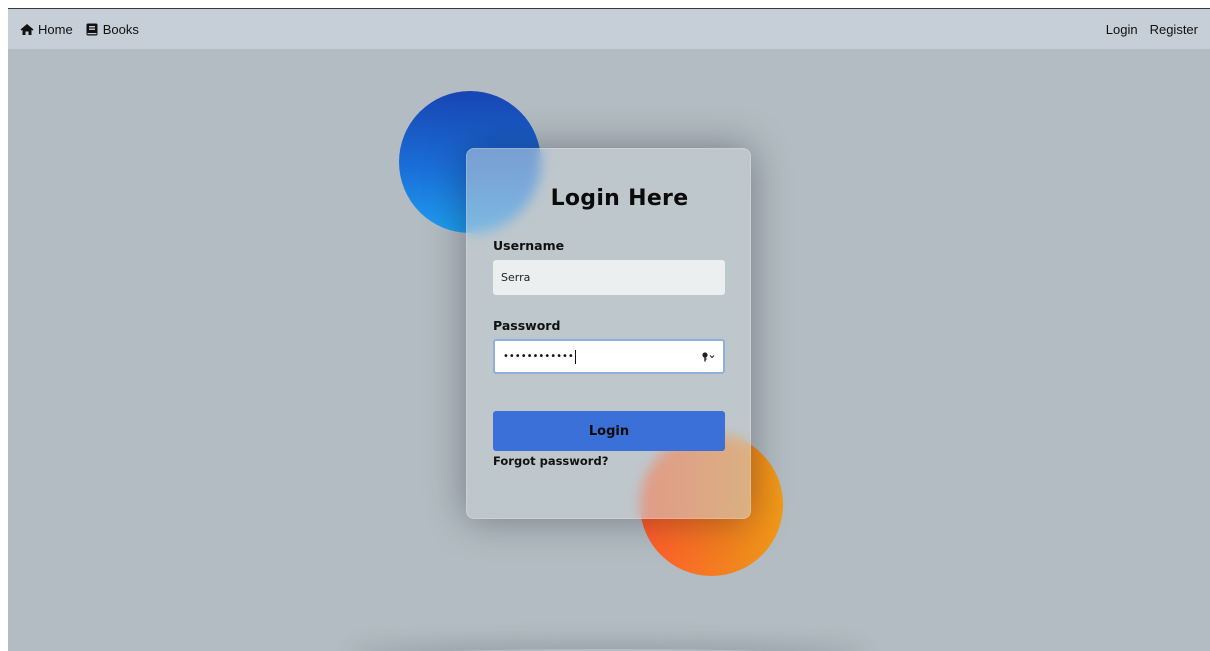  What do you see at coordinates (55, 29) in the screenshot?
I see `nav-home-label: Home` at bounding box center [55, 29].